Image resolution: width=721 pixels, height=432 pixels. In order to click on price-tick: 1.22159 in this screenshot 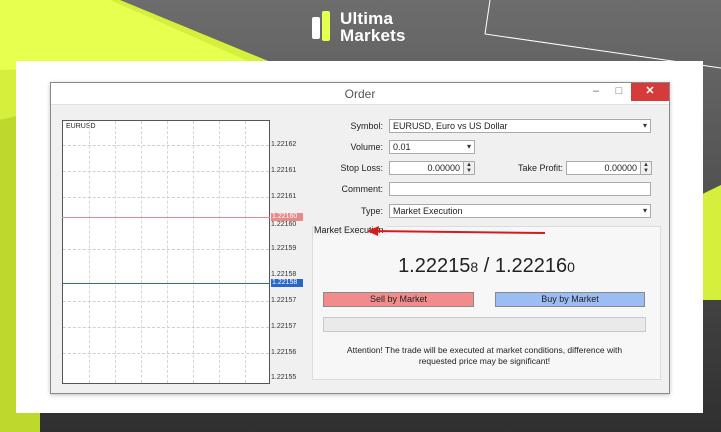, I will do `click(284, 248)`.